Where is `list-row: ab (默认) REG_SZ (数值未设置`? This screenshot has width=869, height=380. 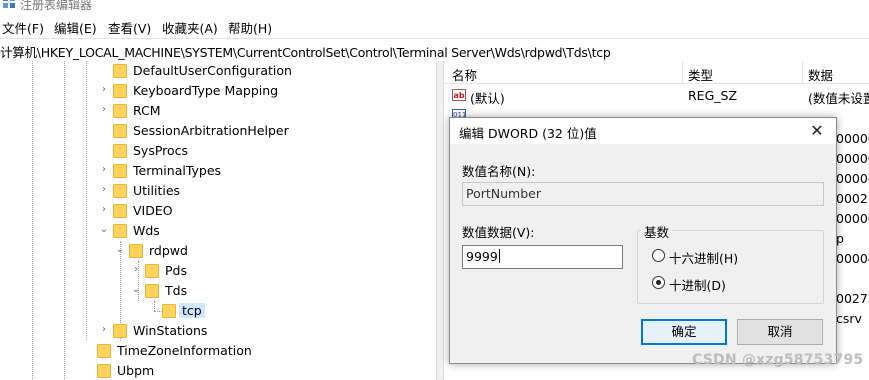
list-row: ab (默认) REG_SZ (数值未设置 is located at coordinates (656, 96).